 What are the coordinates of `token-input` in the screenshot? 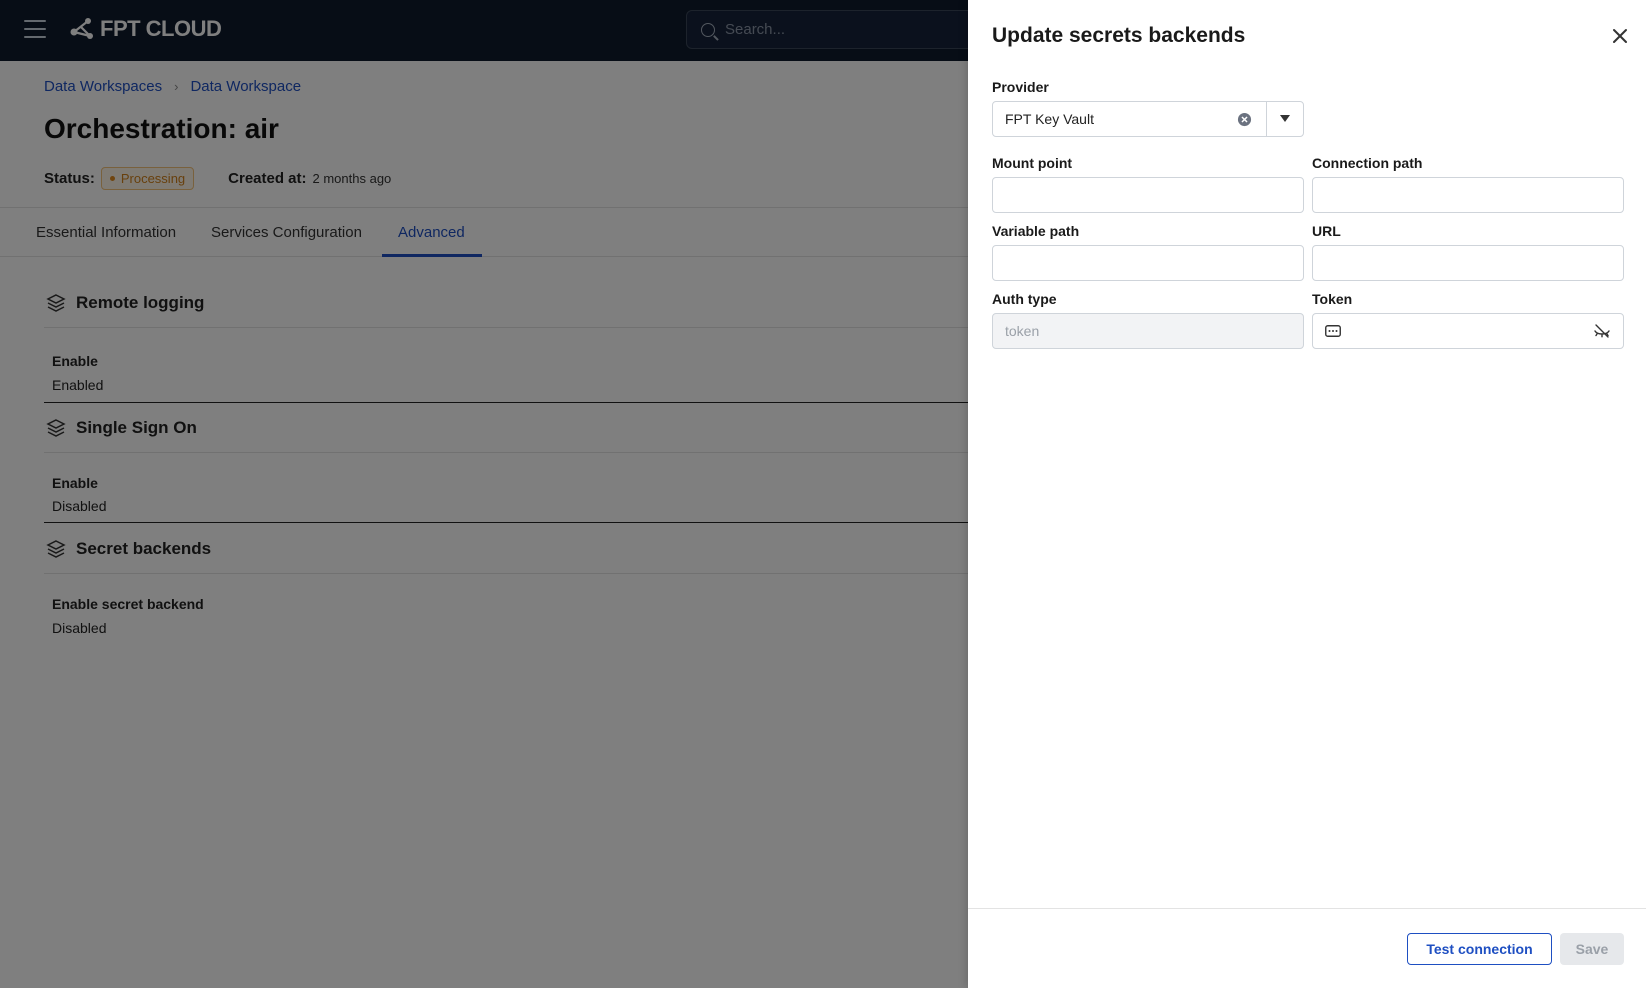 It's located at (1467, 331).